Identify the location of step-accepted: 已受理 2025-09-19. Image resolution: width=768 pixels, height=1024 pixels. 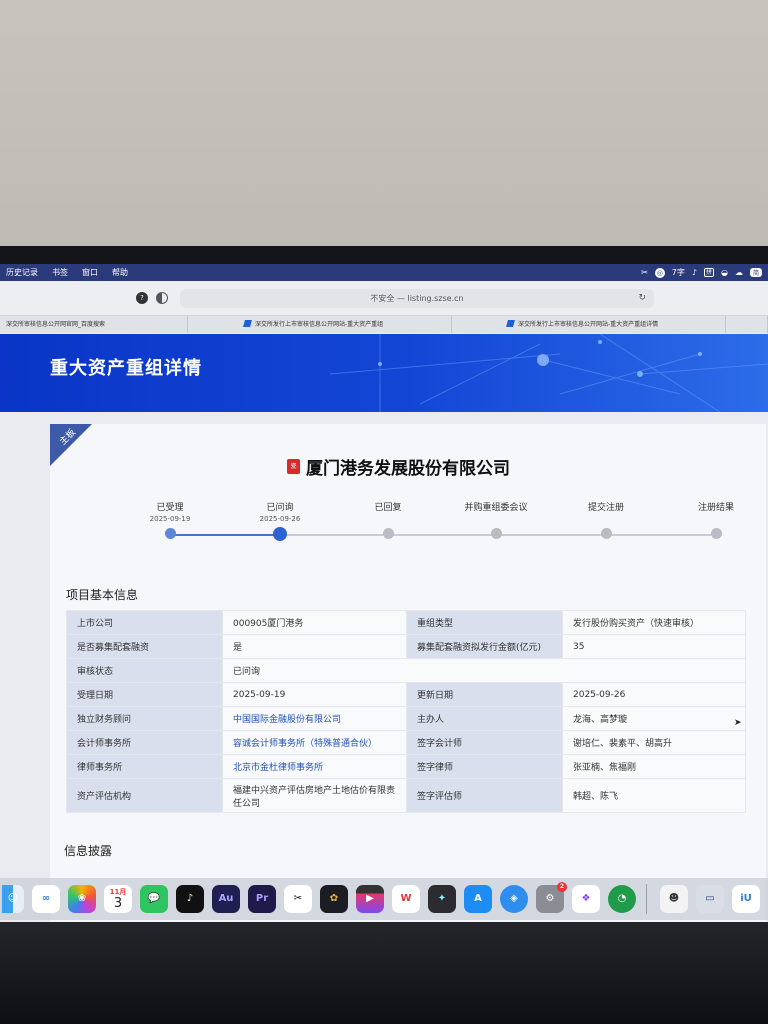
(170, 519).